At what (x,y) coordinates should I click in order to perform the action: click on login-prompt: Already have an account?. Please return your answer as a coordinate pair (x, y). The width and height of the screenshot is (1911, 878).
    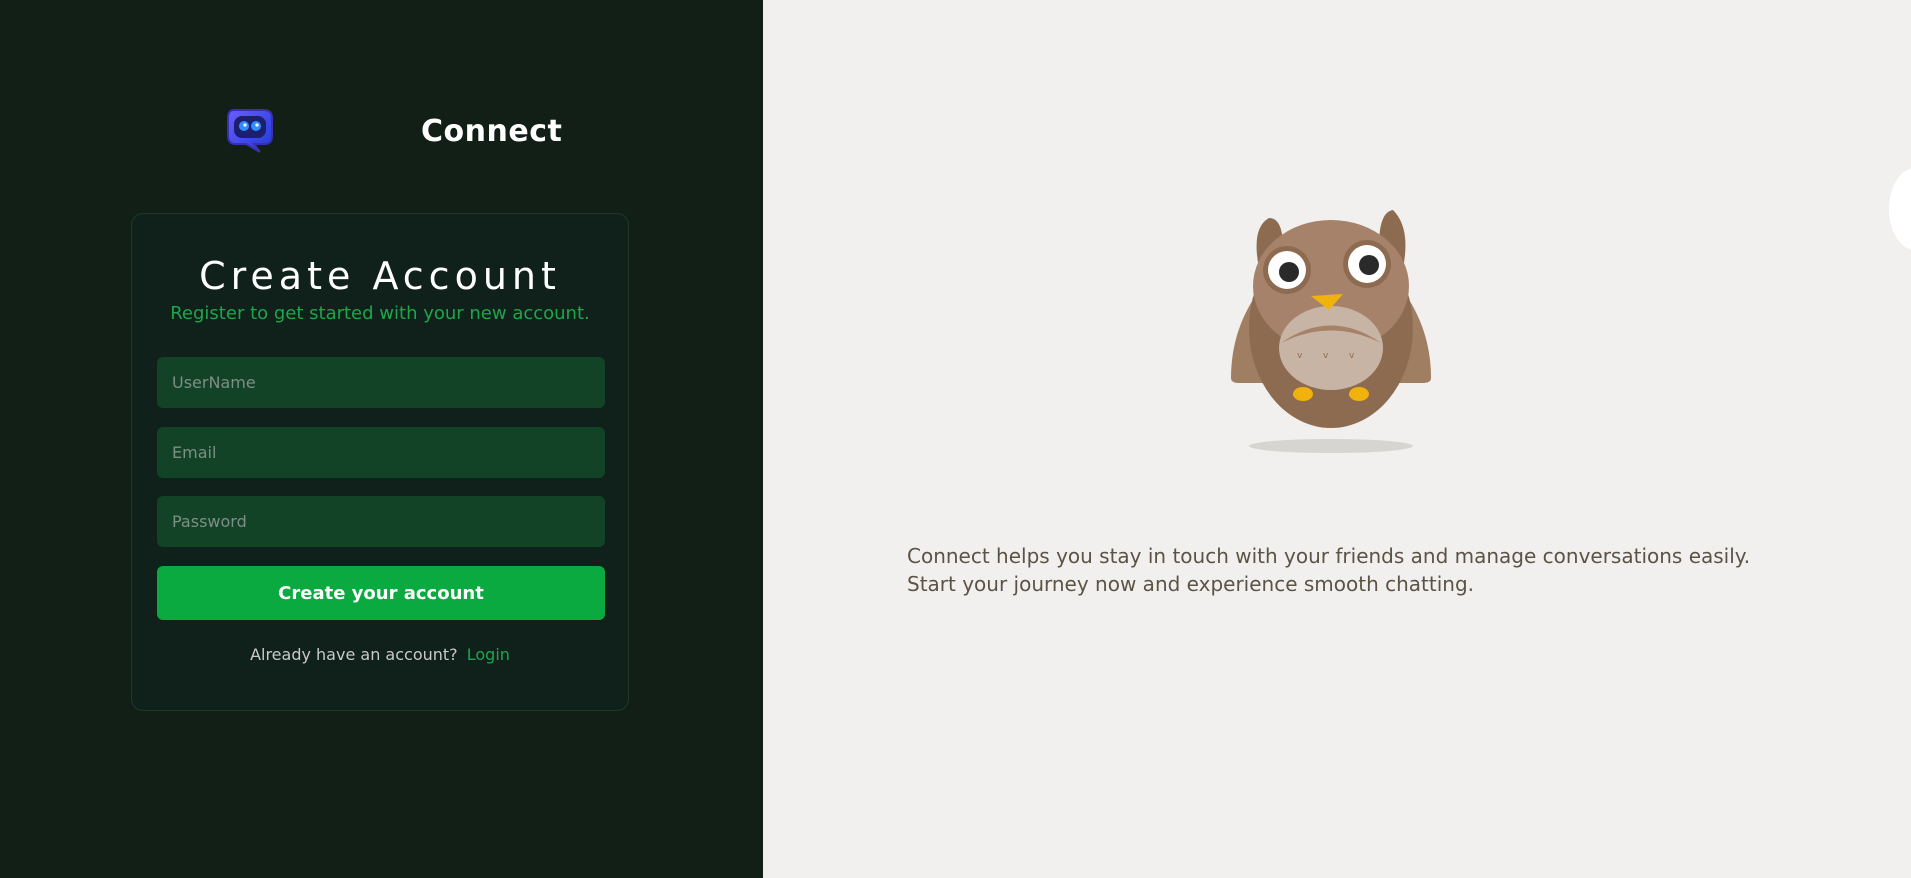
    Looking at the image, I should click on (354, 654).